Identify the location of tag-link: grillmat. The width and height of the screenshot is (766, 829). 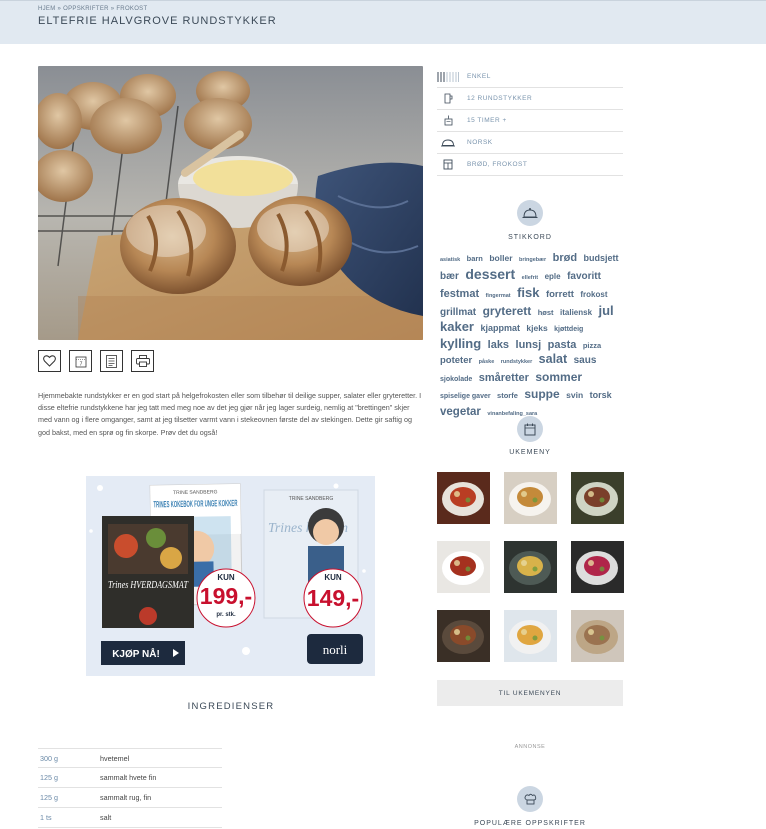
(458, 312).